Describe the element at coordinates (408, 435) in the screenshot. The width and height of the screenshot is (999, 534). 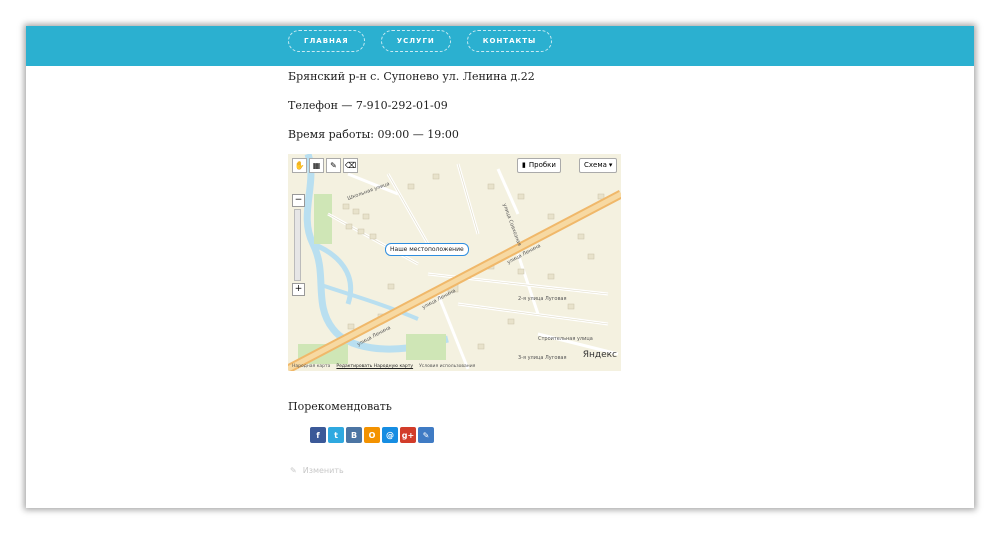
I see `googleplus-icon: g+` at that location.